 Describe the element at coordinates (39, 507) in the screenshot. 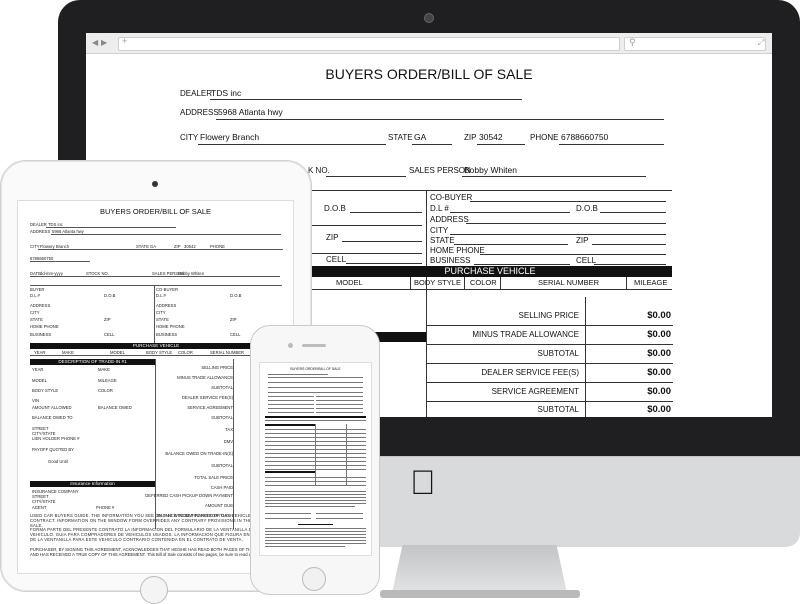

I see `tablet-ins-row: AGENT` at that location.